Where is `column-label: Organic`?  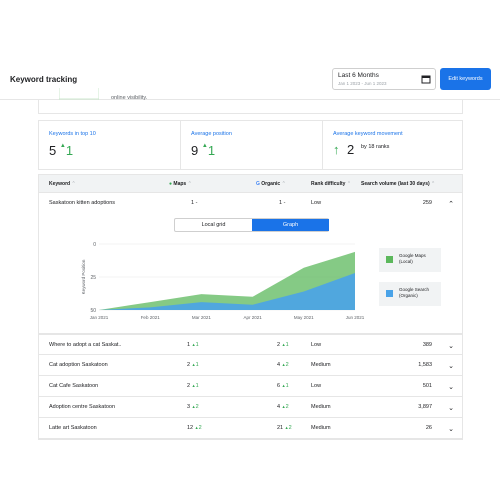 column-label: Organic is located at coordinates (271, 184).